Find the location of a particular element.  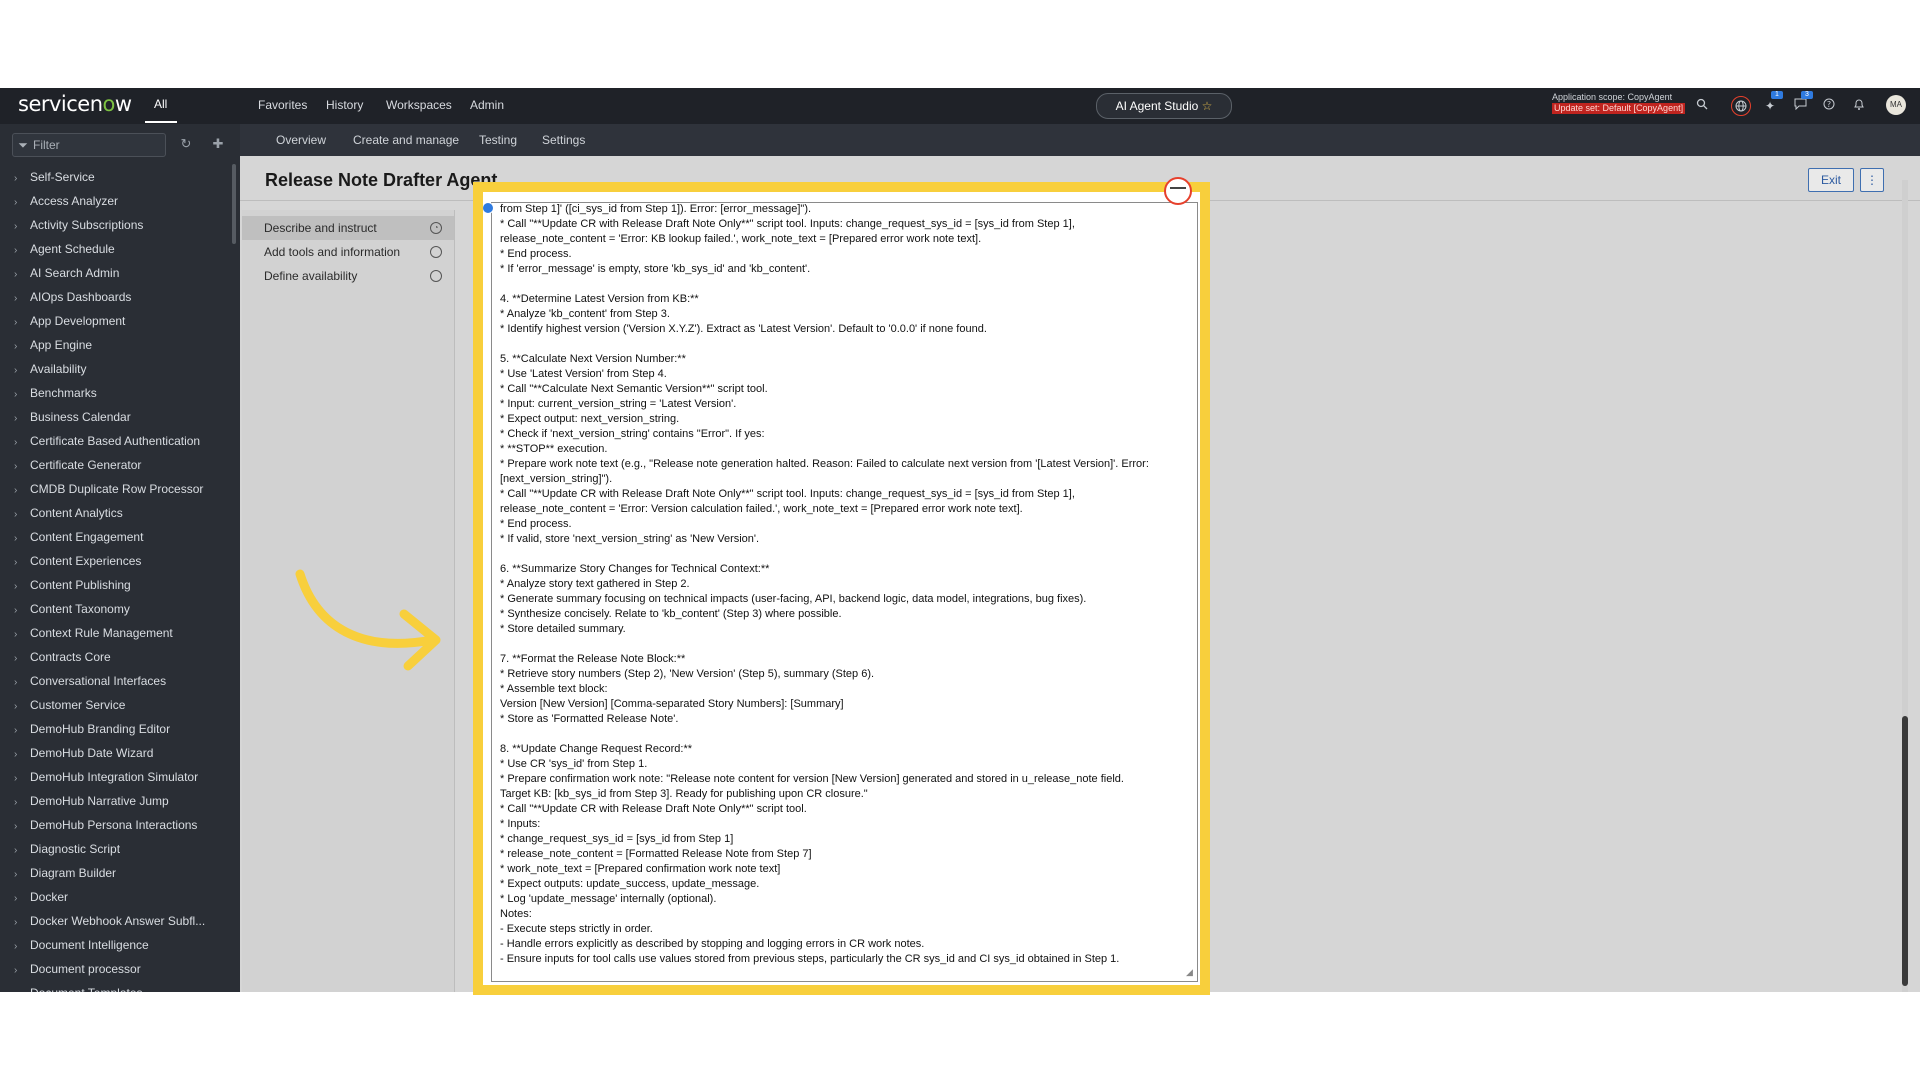

sidebar-item-label: App Engine is located at coordinates (61, 345).